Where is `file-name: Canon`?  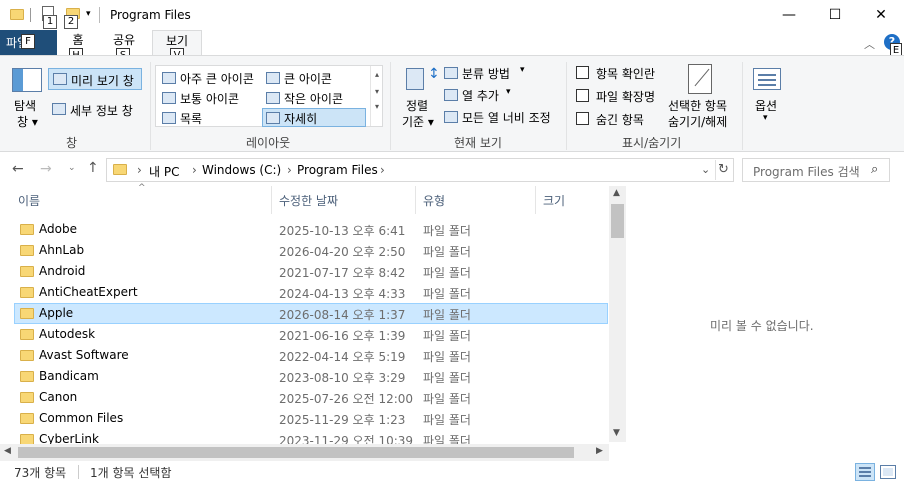
file-name: Canon is located at coordinates (58, 397).